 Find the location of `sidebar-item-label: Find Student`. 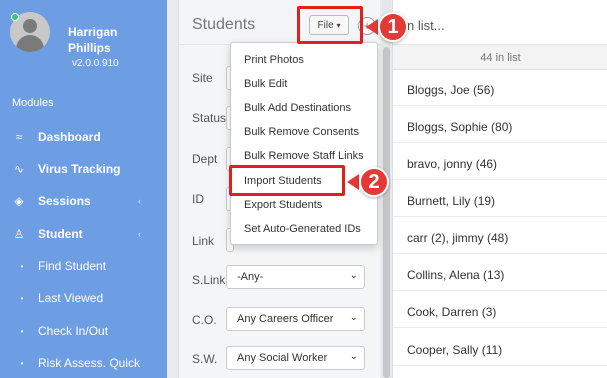

sidebar-item-label: Find Student is located at coordinates (72, 266).